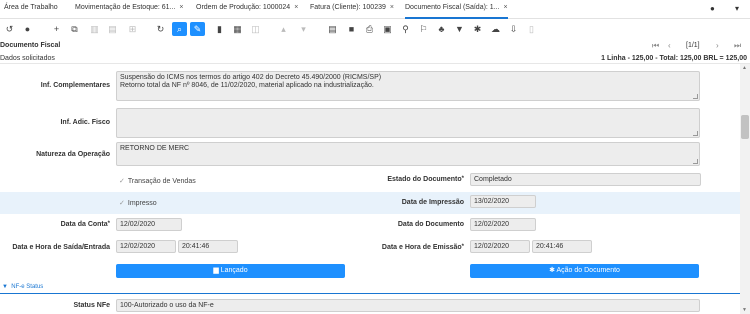  I want to click on inf-adic-fisco-row: Inf. Adic. Fisco, so click(370, 125).